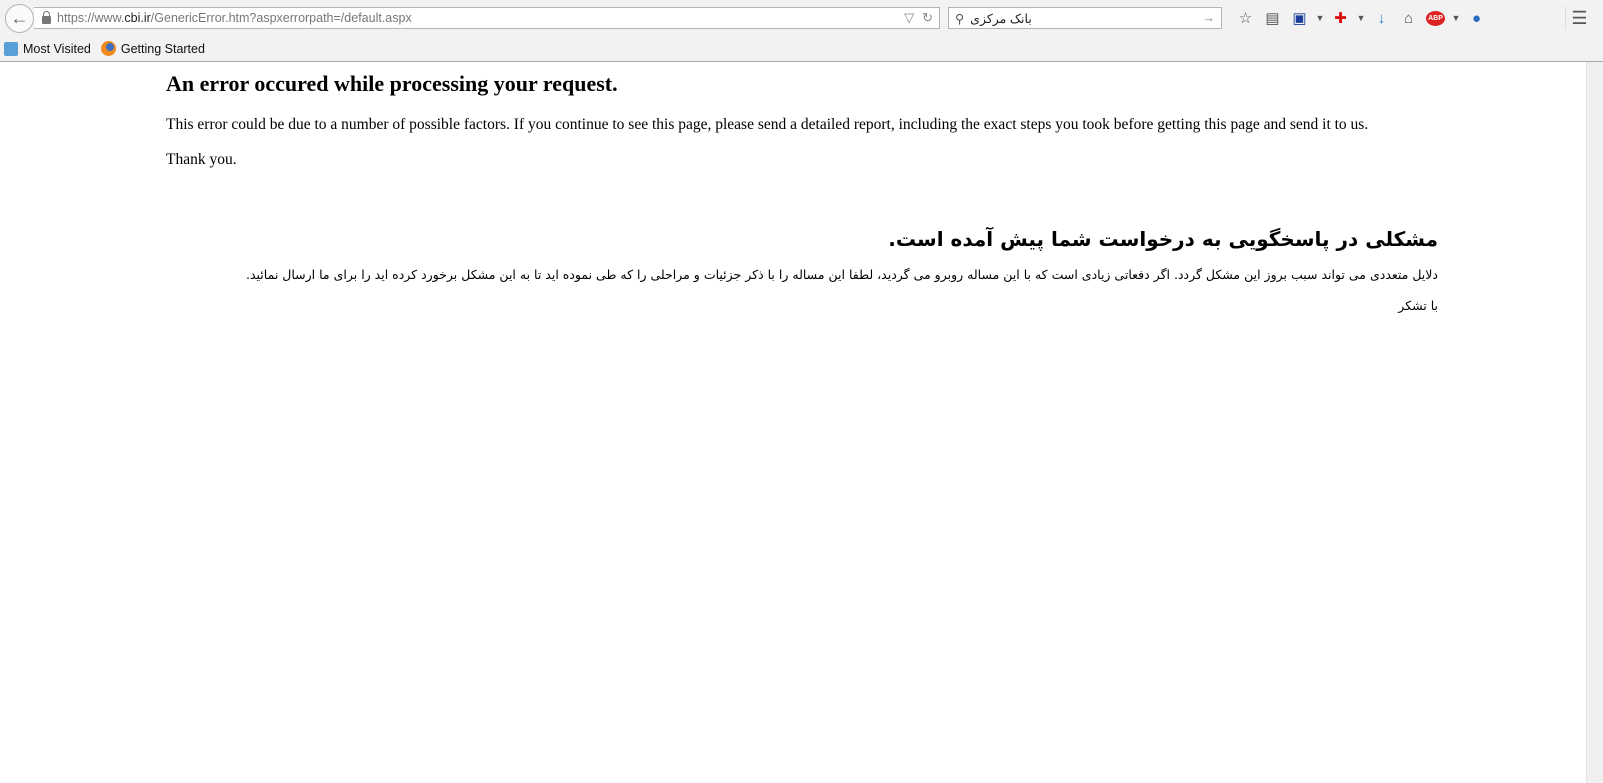  What do you see at coordinates (1381, 18) in the screenshot?
I see `download-icon: ↓` at bounding box center [1381, 18].